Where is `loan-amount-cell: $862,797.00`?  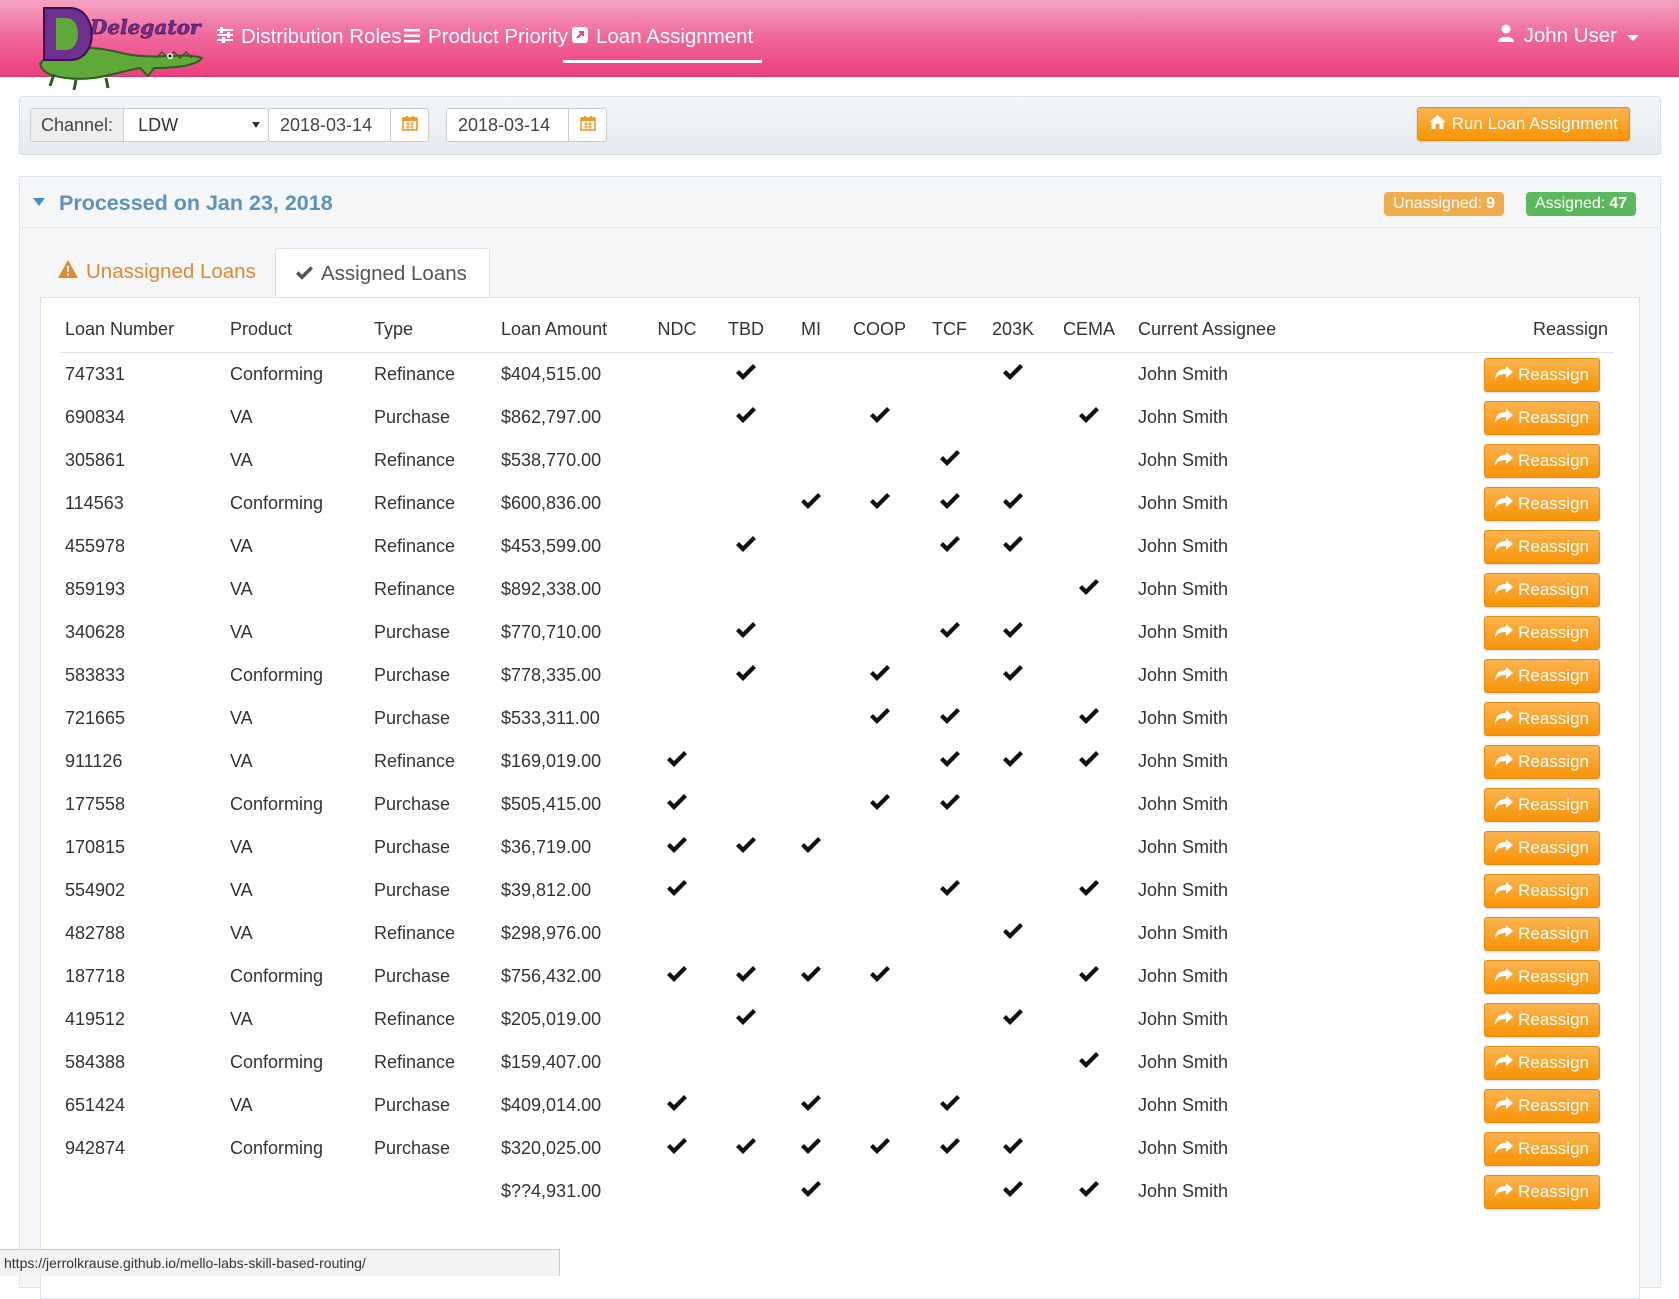 loan-amount-cell: $862,797.00 is located at coordinates (551, 417).